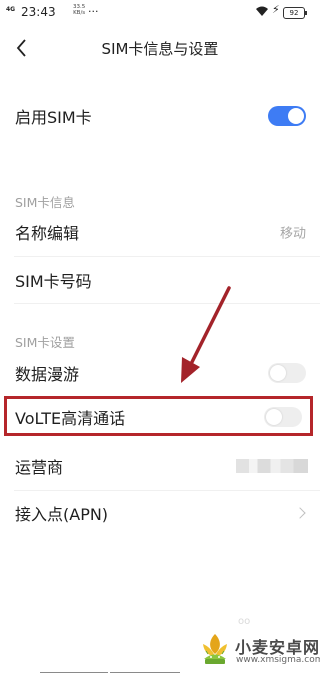 The height and width of the screenshot is (675, 320). What do you see at coordinates (160, 513) in the screenshot?
I see `apn-row: 接入点(APN)` at bounding box center [160, 513].